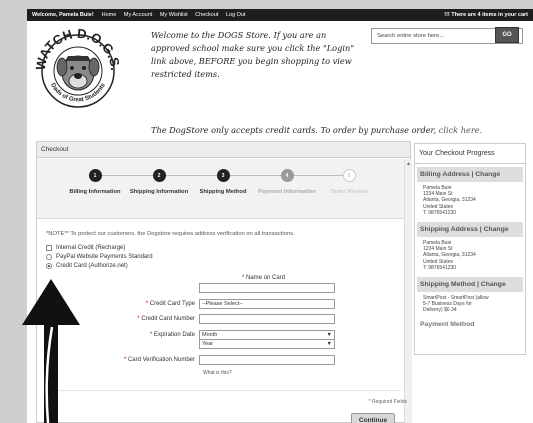  I want to click on nav-log-out: Log Out, so click(236, 15).